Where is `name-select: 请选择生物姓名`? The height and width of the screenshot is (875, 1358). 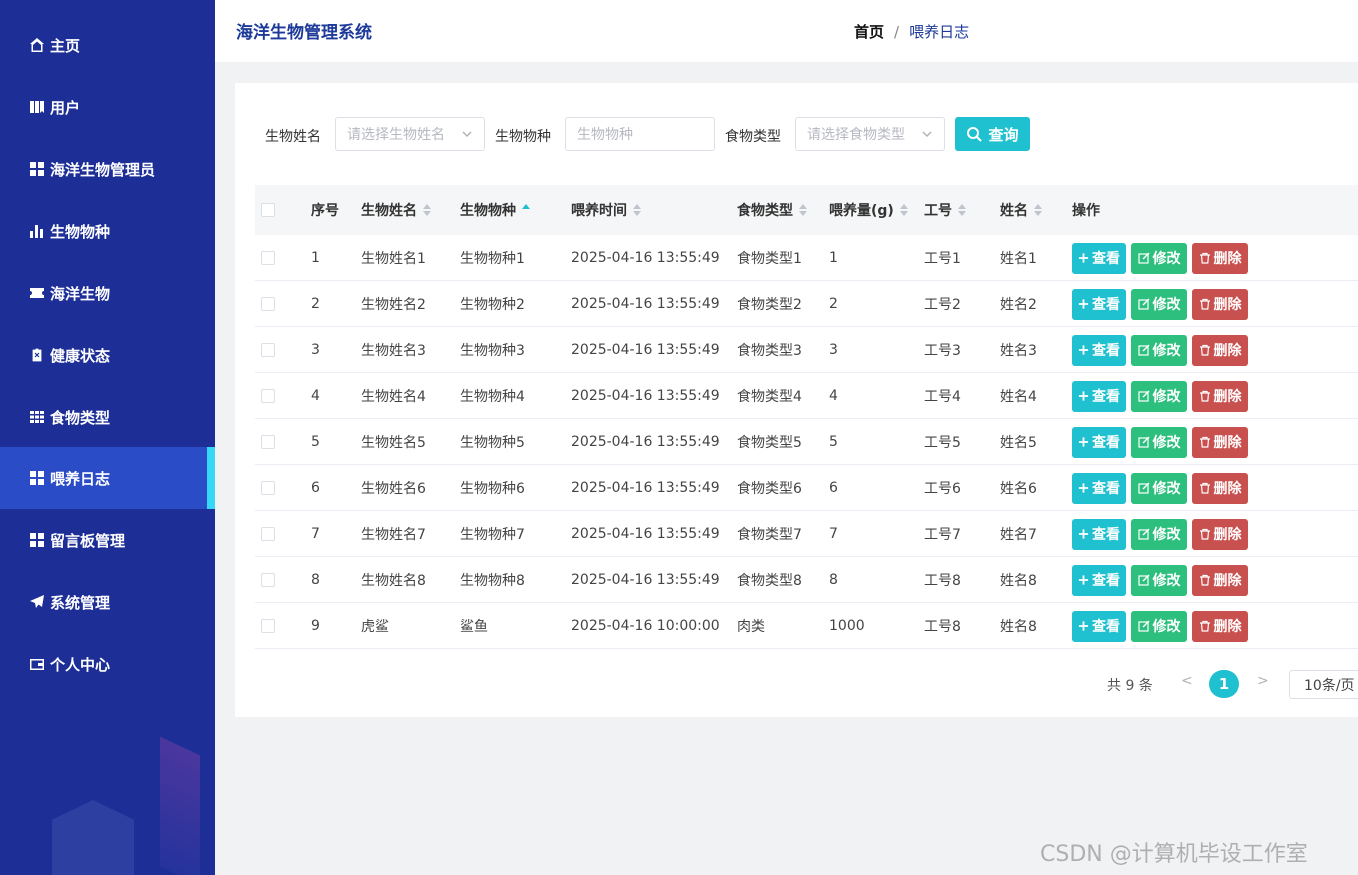 name-select: 请选择生物姓名 is located at coordinates (410, 134).